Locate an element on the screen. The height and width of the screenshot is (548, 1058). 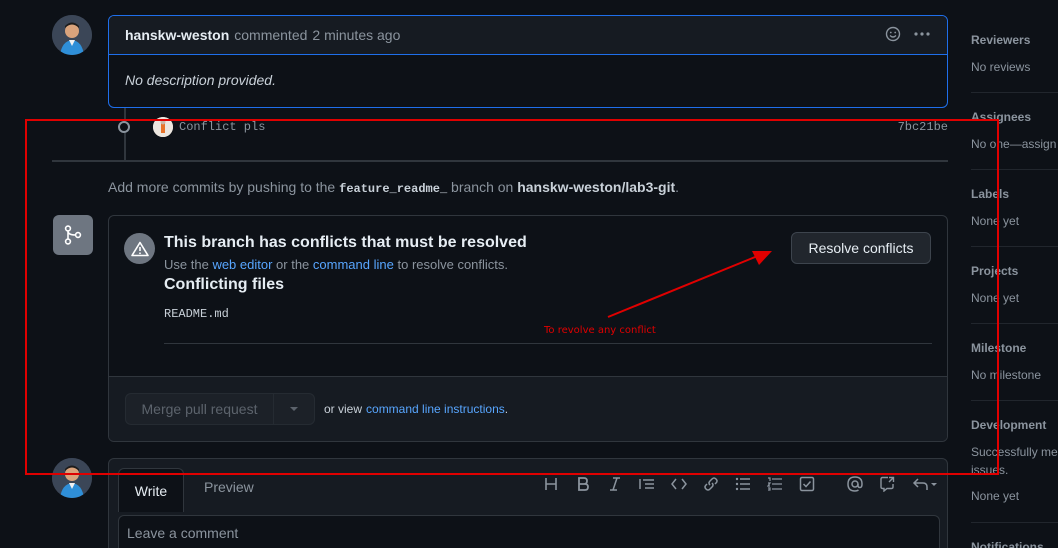
comment-author: hanskw-weston is located at coordinates (177, 35).